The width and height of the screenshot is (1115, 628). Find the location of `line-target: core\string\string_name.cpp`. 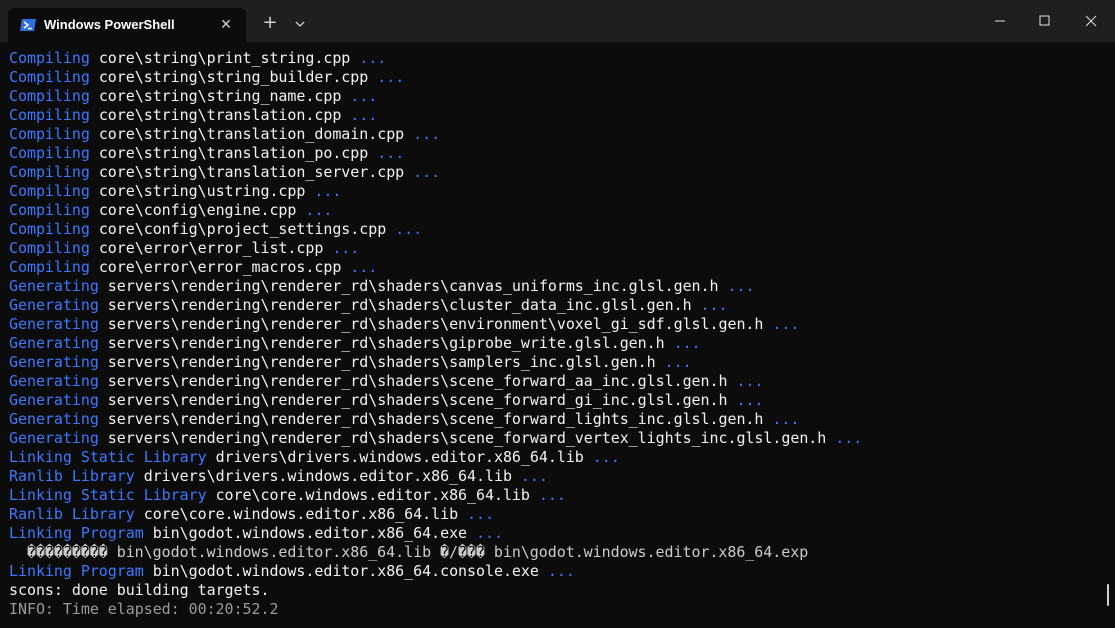

line-target: core\string\string_name.cpp is located at coordinates (220, 96).